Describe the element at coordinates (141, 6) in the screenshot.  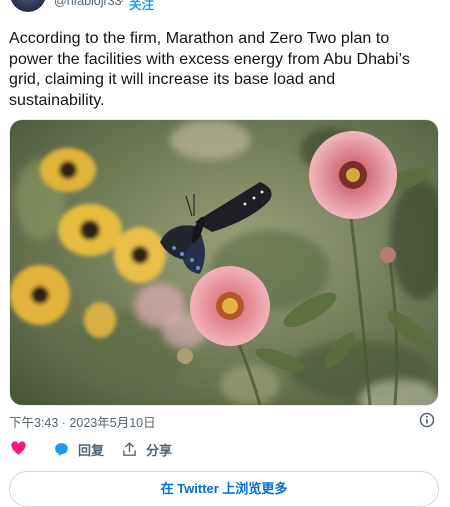
I see `follow-button: 关注` at that location.